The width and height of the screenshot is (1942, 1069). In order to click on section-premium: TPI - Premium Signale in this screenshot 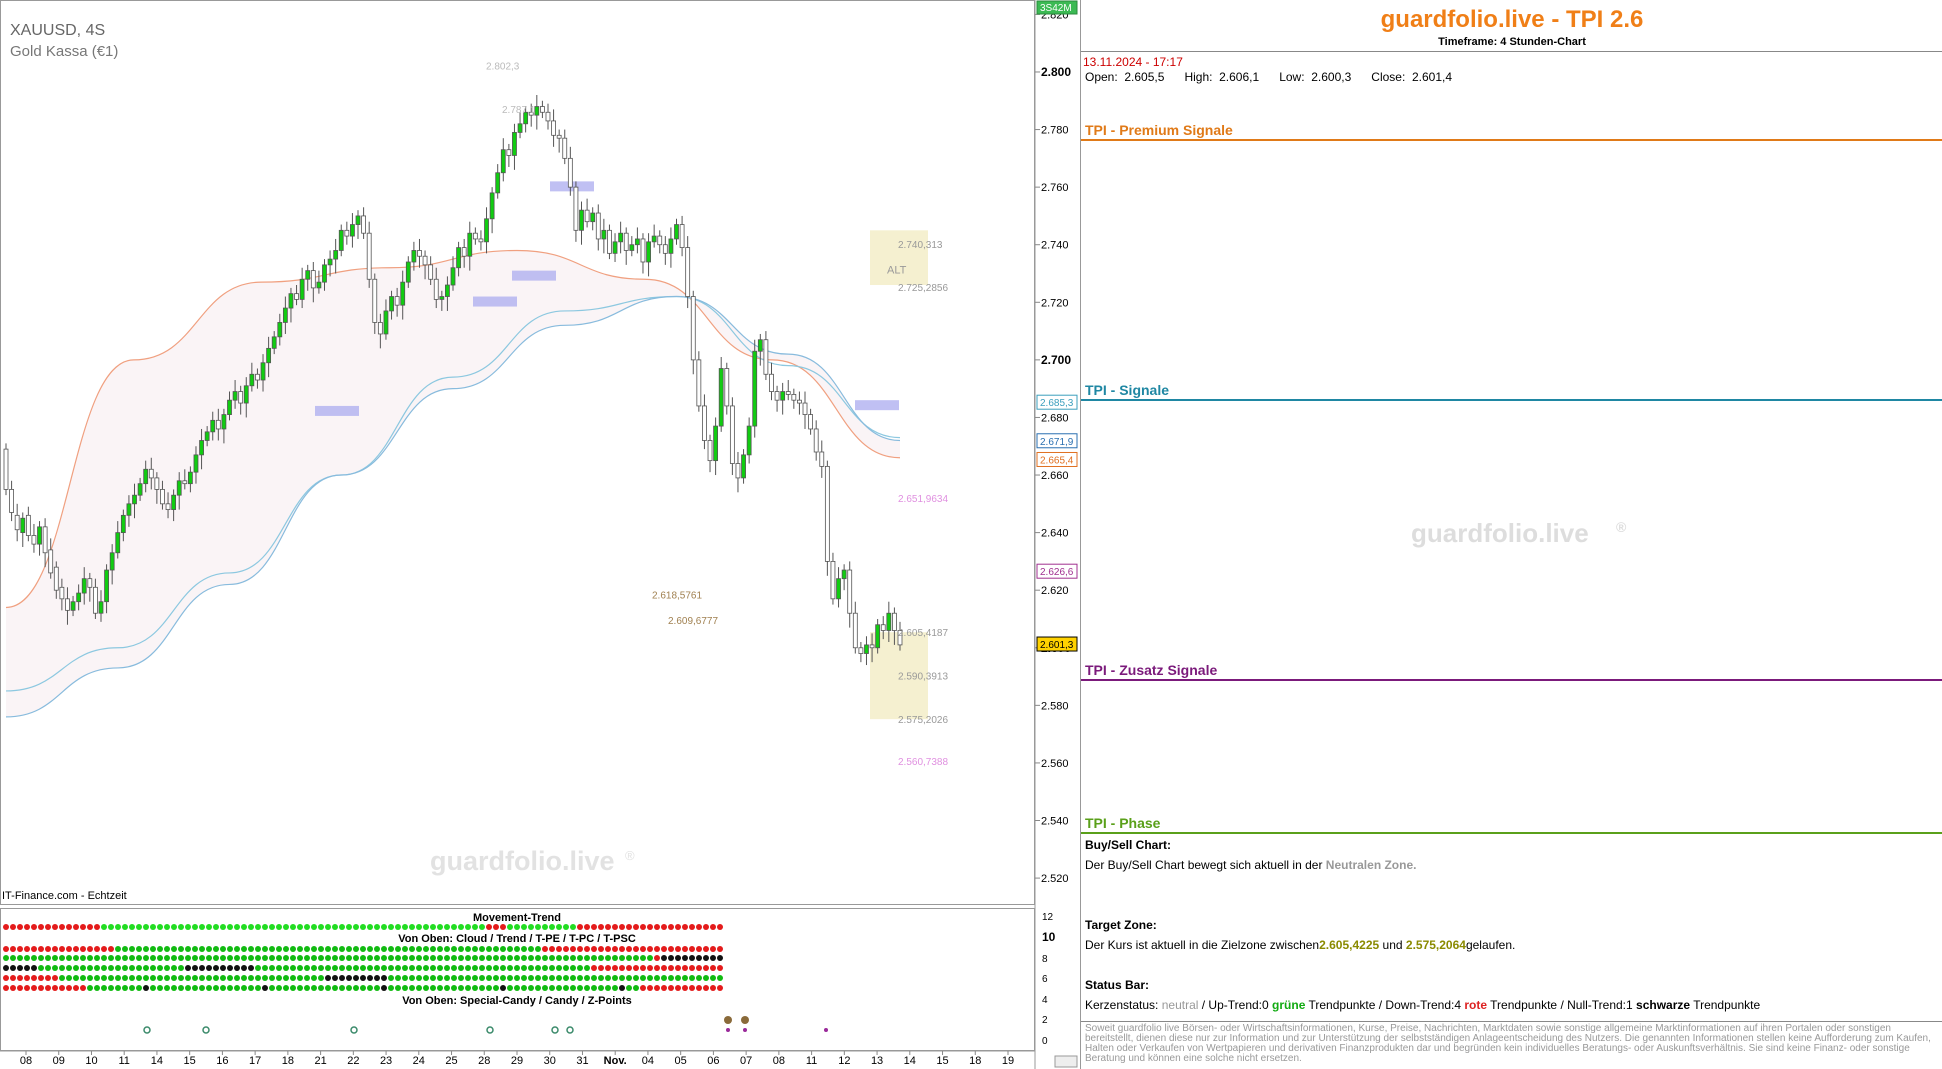, I will do `click(1159, 130)`.